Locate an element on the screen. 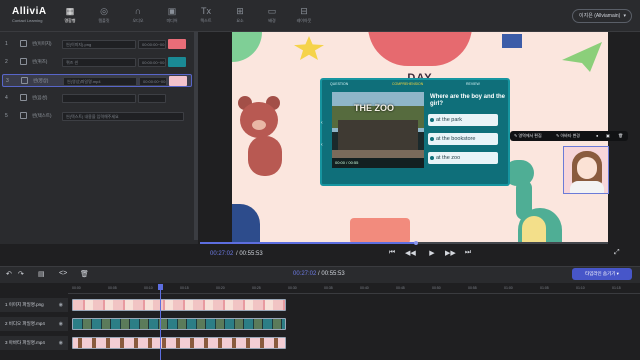  trash-icon: 🗑 is located at coordinates (620, 135).